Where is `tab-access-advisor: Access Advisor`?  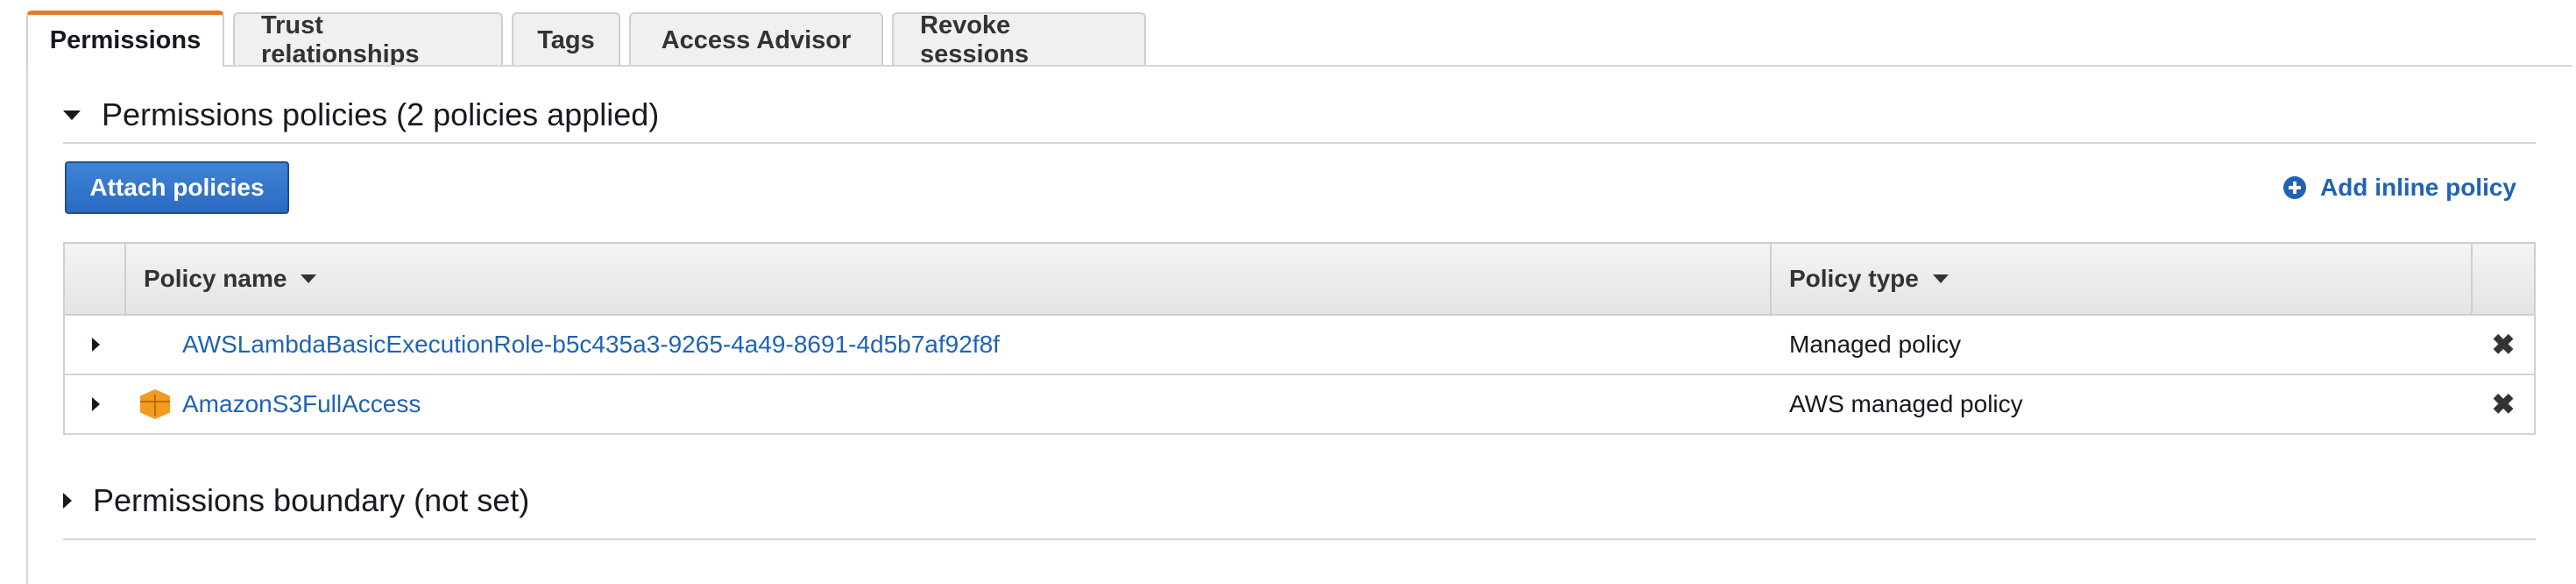
tab-access-advisor: Access Advisor is located at coordinates (756, 39).